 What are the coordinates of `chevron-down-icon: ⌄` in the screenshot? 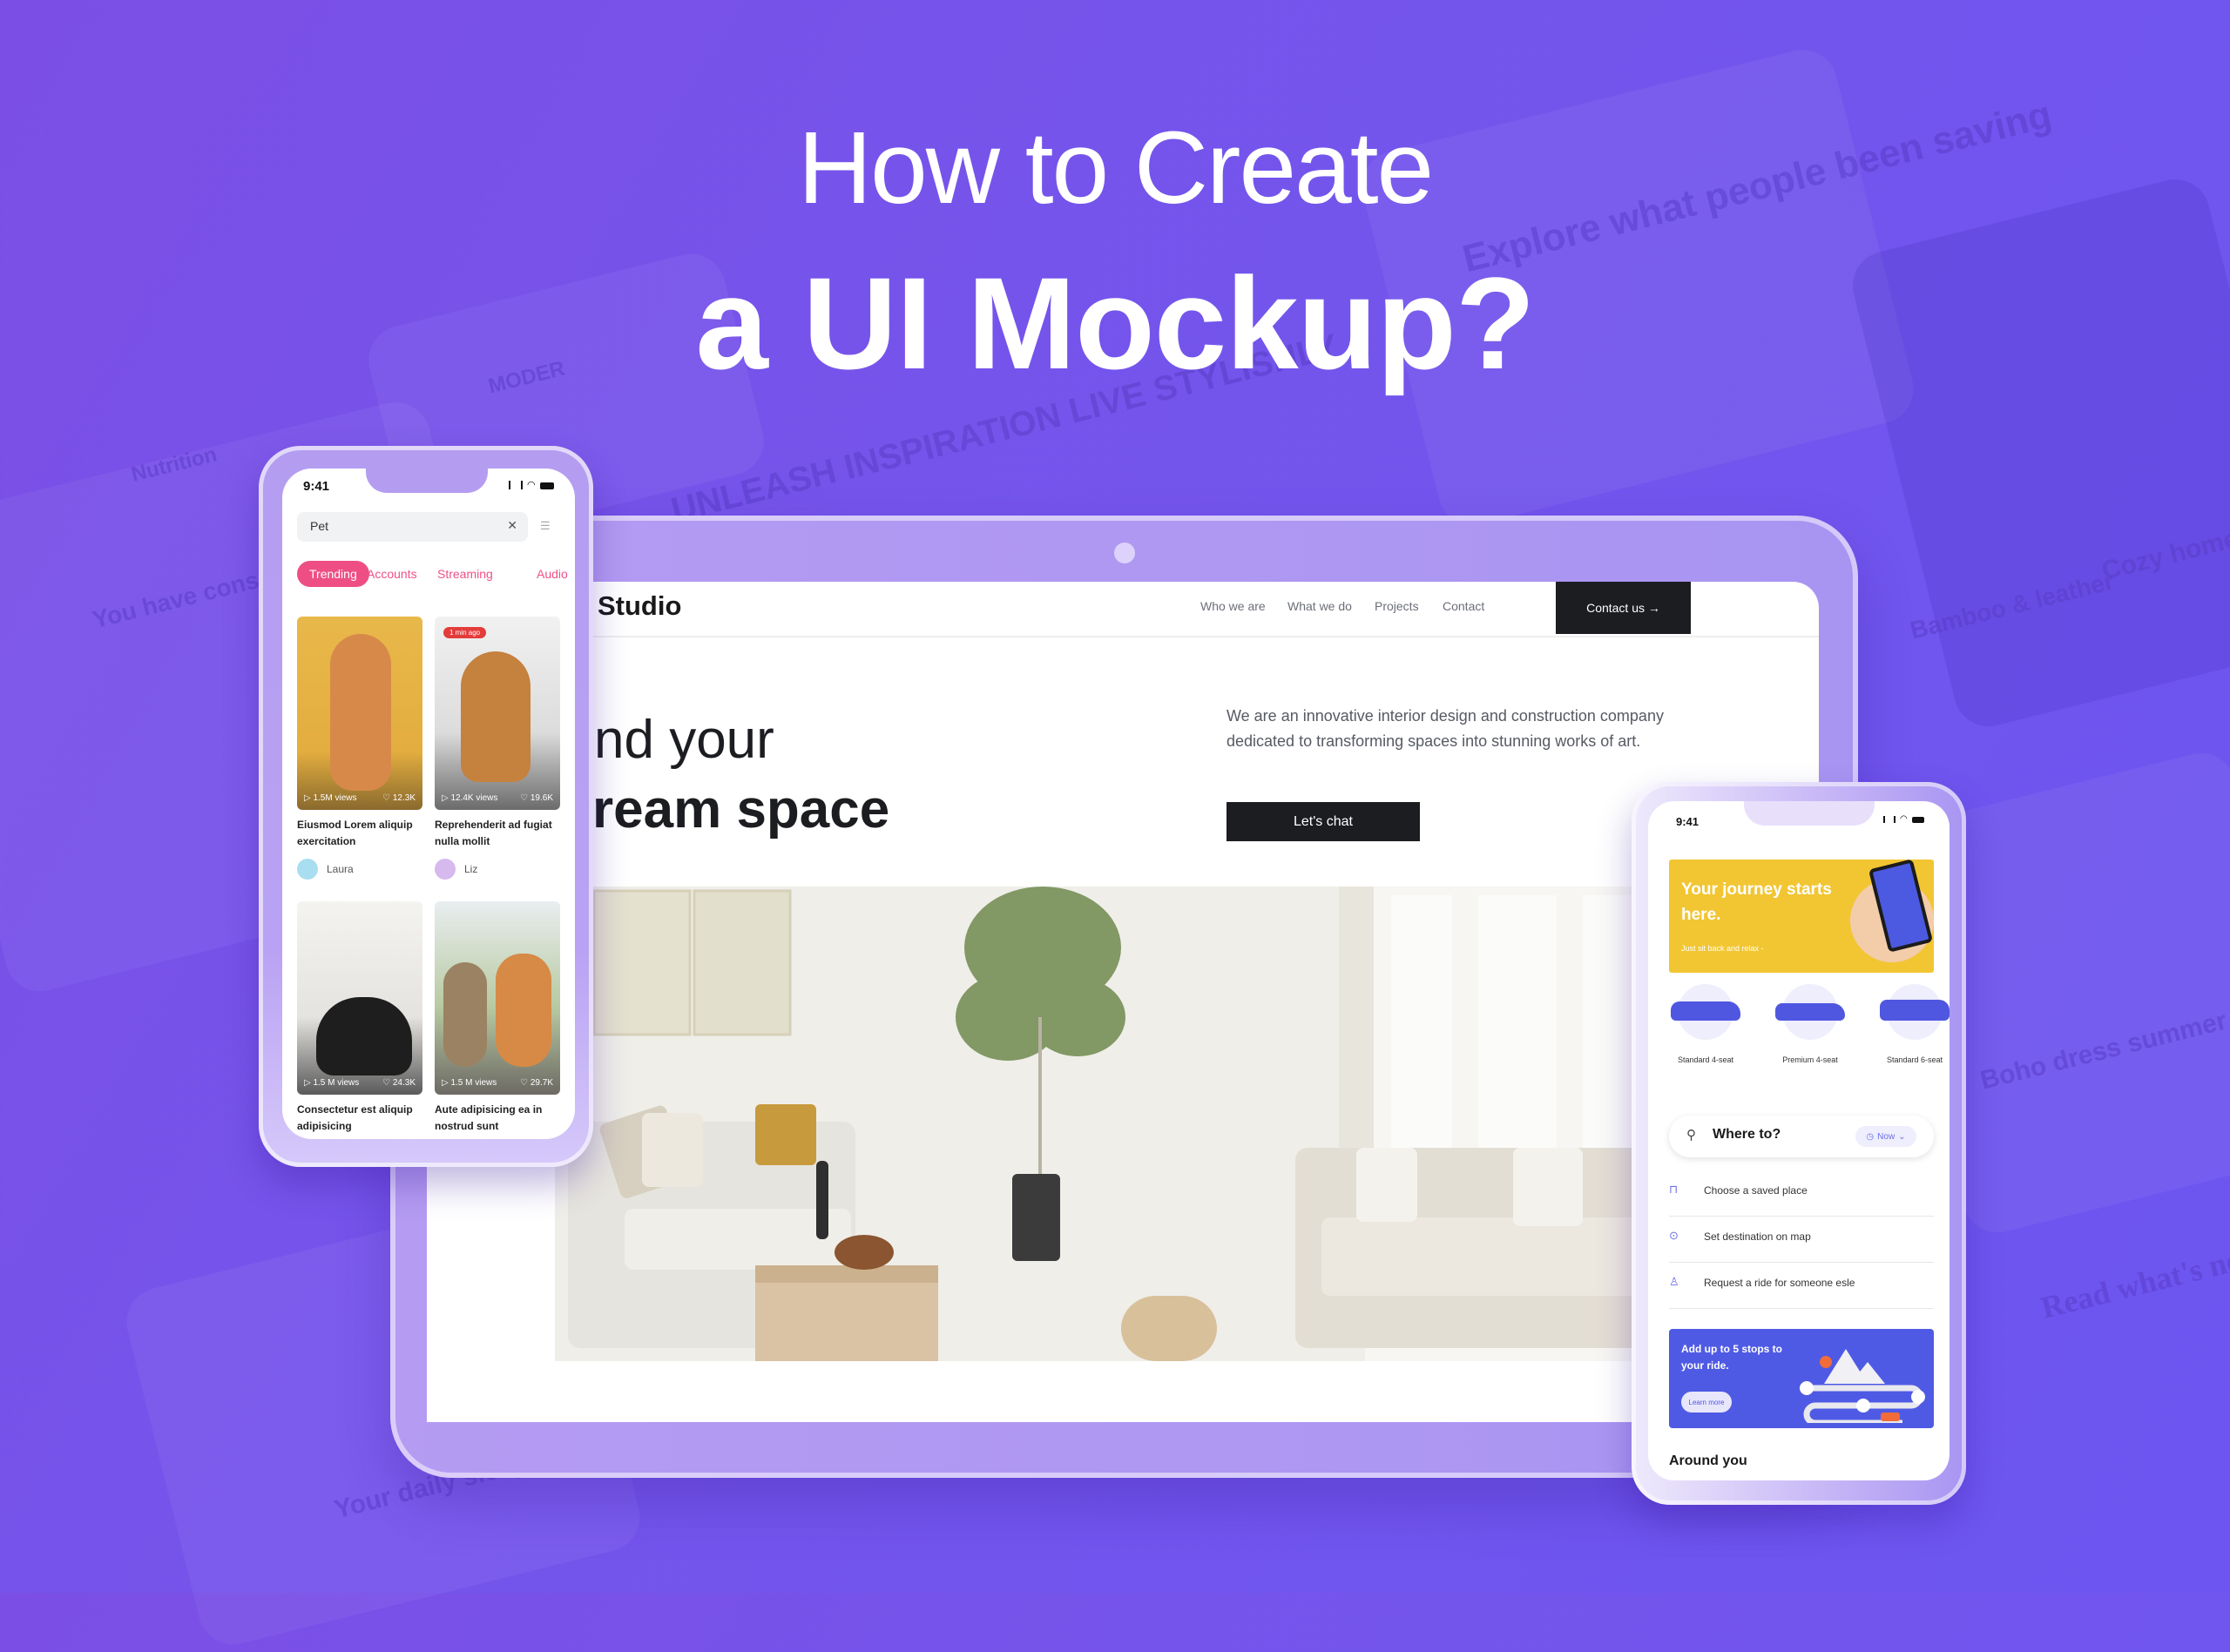 It's located at (1902, 1136).